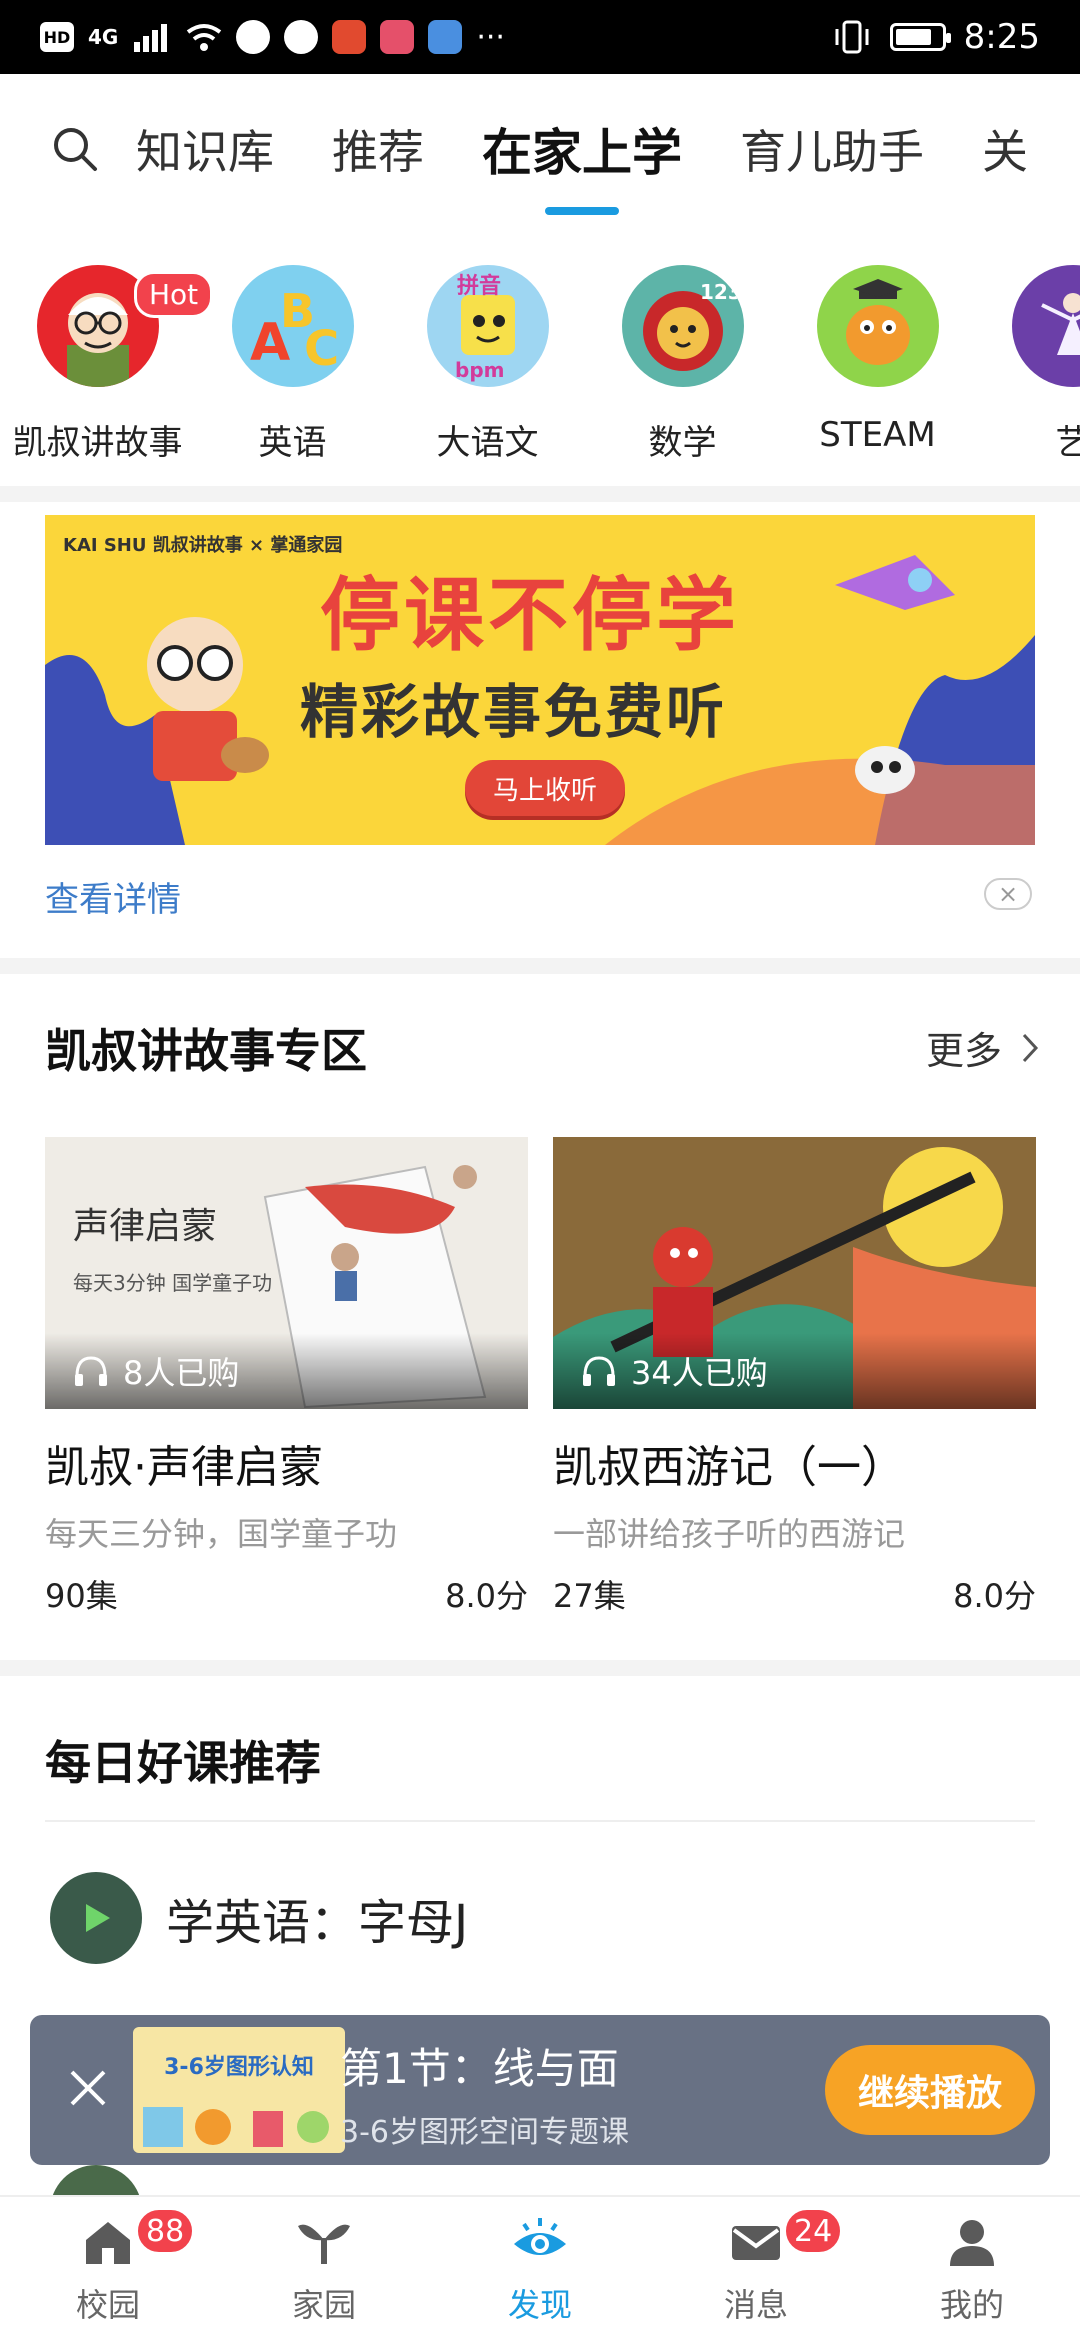  What do you see at coordinates (589, 1596) in the screenshot?
I see `episode-count: 27集` at bounding box center [589, 1596].